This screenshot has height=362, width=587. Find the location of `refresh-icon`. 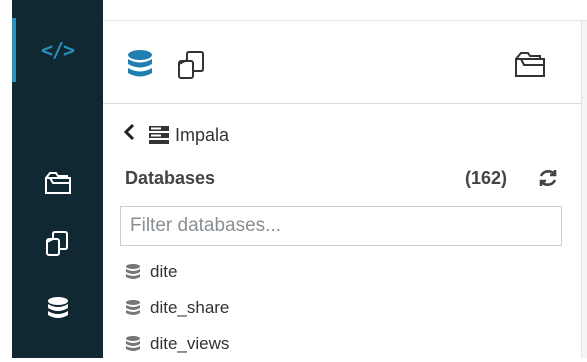

refresh-icon is located at coordinates (548, 180).